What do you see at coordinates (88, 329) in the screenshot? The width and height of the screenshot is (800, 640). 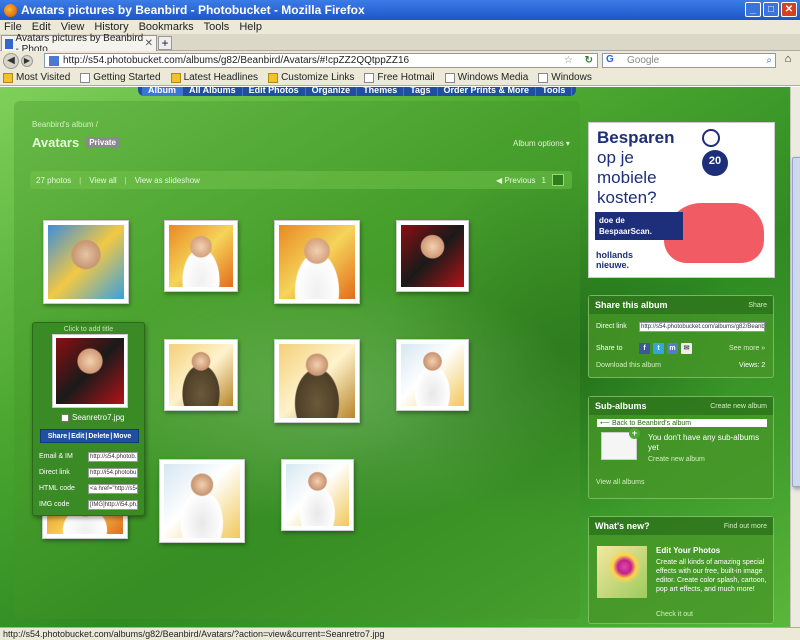 I see `add-title-link: Click to add title` at bounding box center [88, 329].